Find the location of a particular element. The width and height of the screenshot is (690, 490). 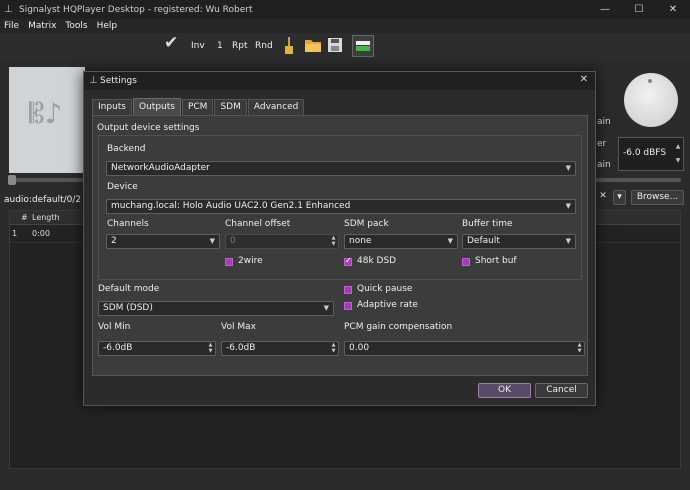

buffer-time-label: Buffer time is located at coordinates (487, 224).